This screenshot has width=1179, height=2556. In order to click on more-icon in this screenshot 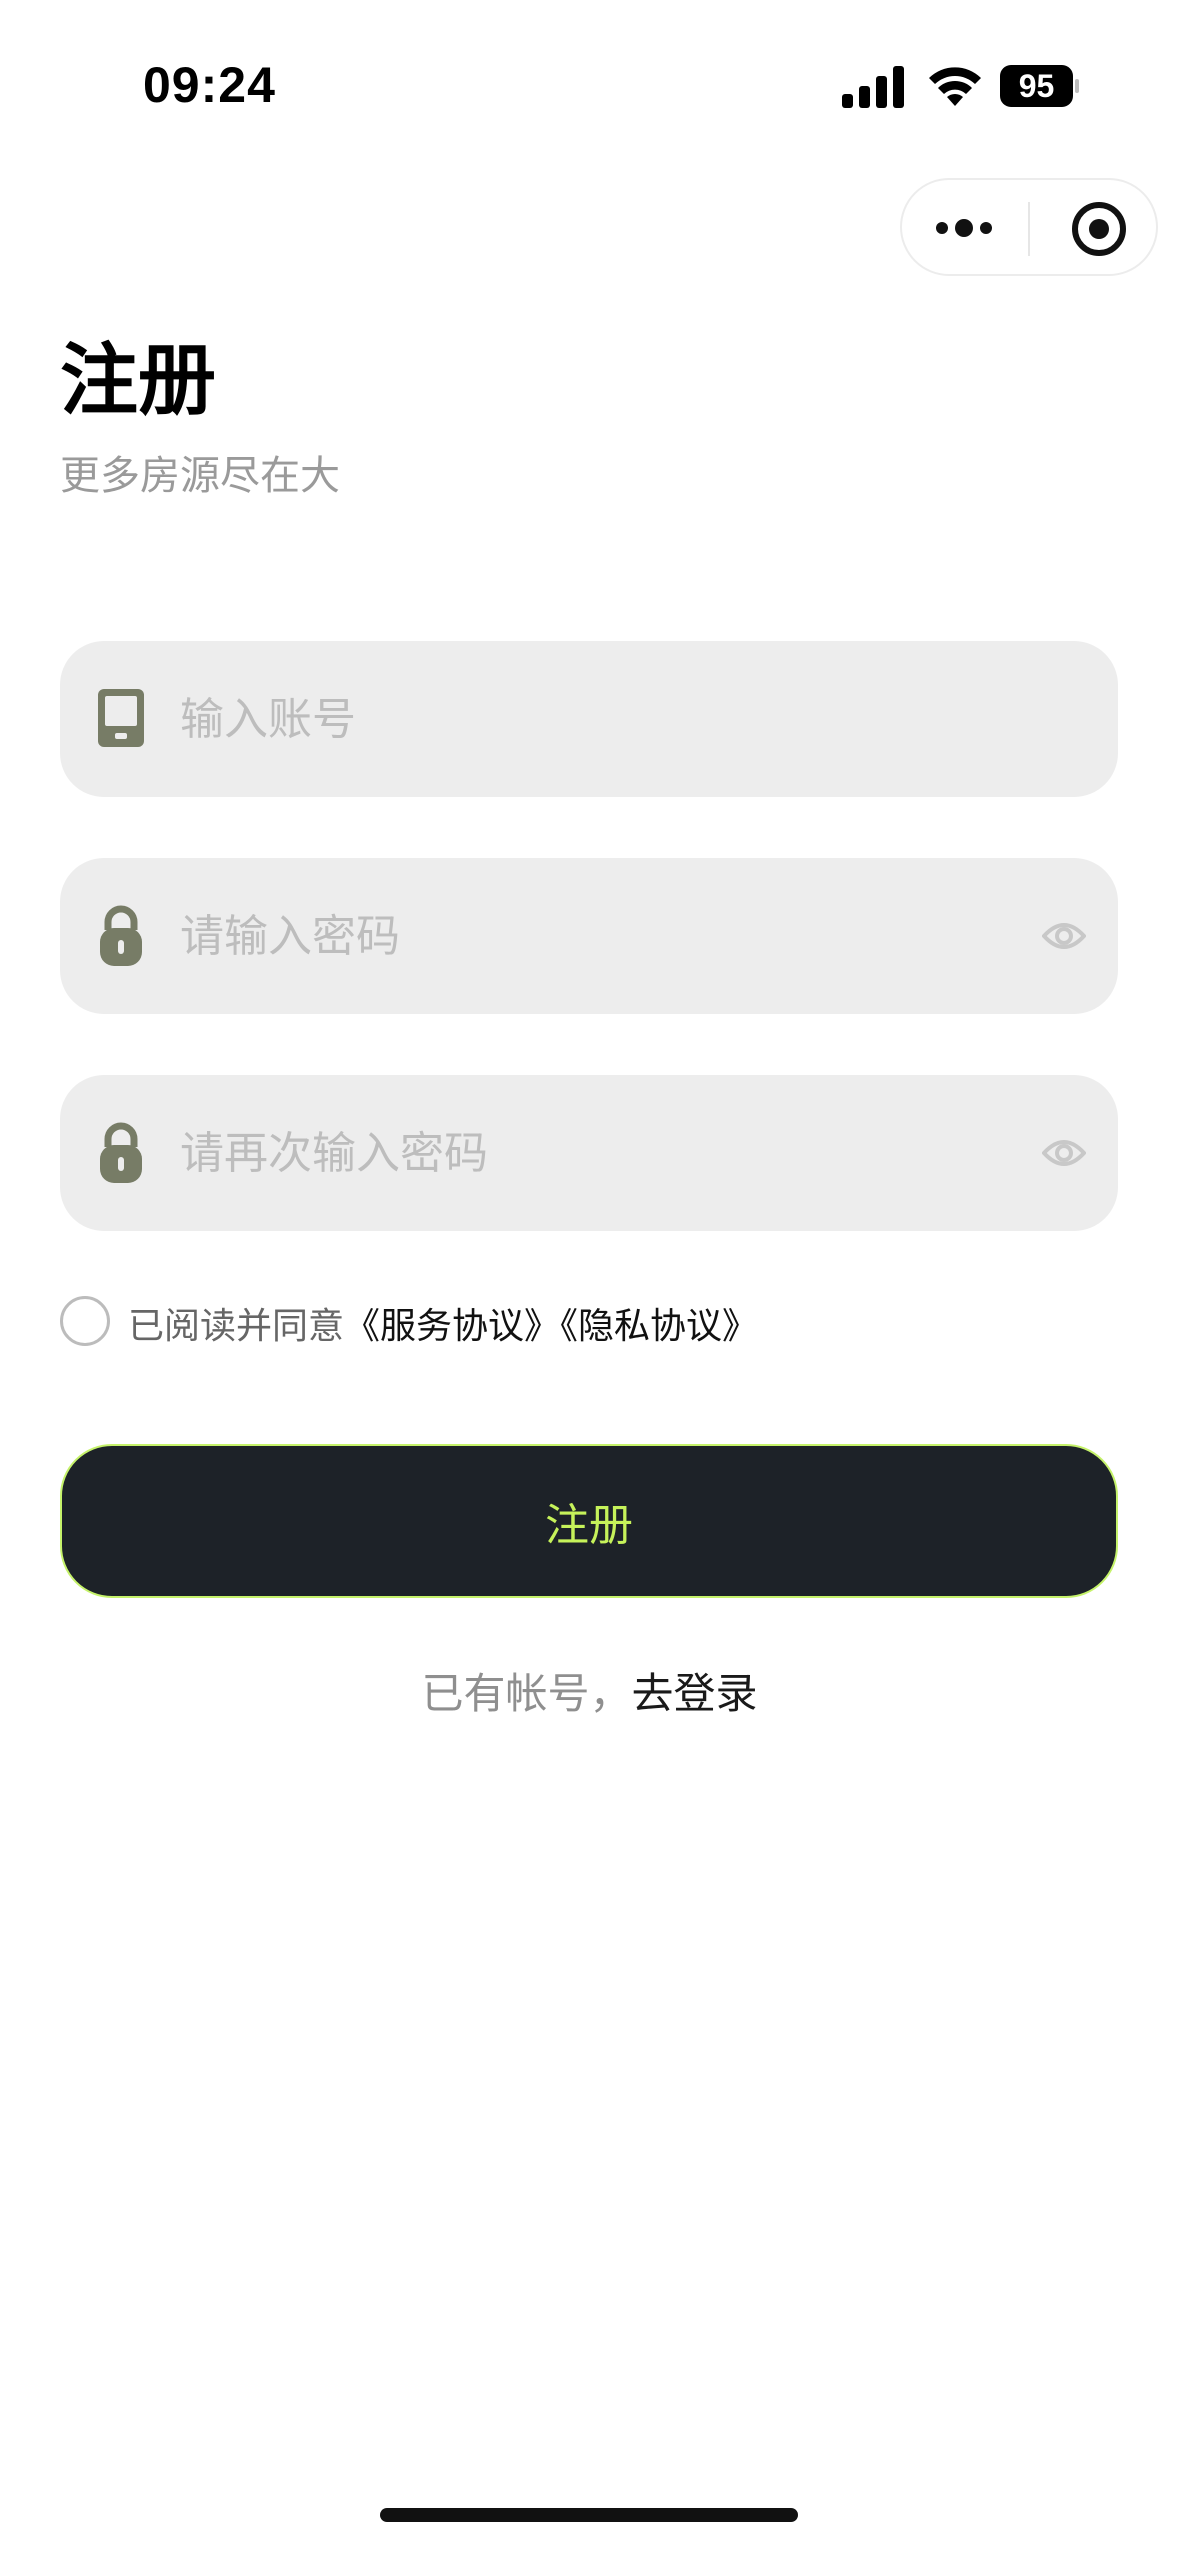, I will do `click(964, 228)`.